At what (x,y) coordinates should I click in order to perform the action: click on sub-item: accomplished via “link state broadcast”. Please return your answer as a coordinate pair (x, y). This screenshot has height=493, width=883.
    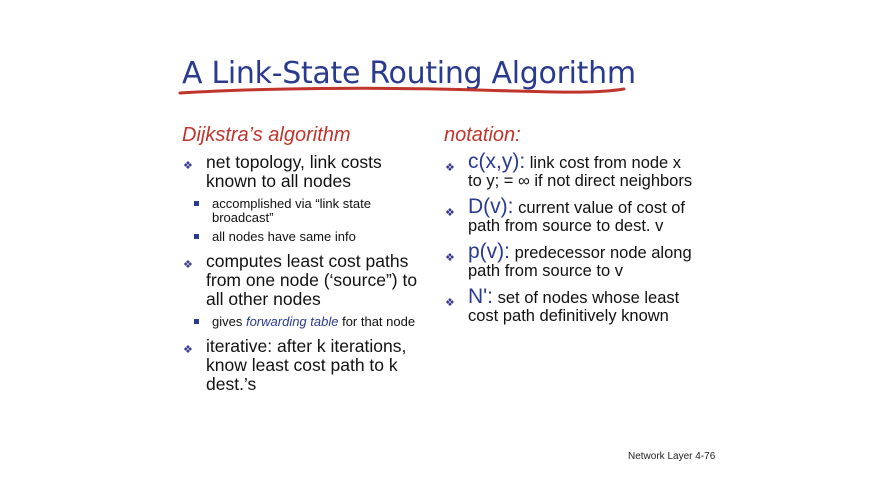
    Looking at the image, I should click on (307, 211).